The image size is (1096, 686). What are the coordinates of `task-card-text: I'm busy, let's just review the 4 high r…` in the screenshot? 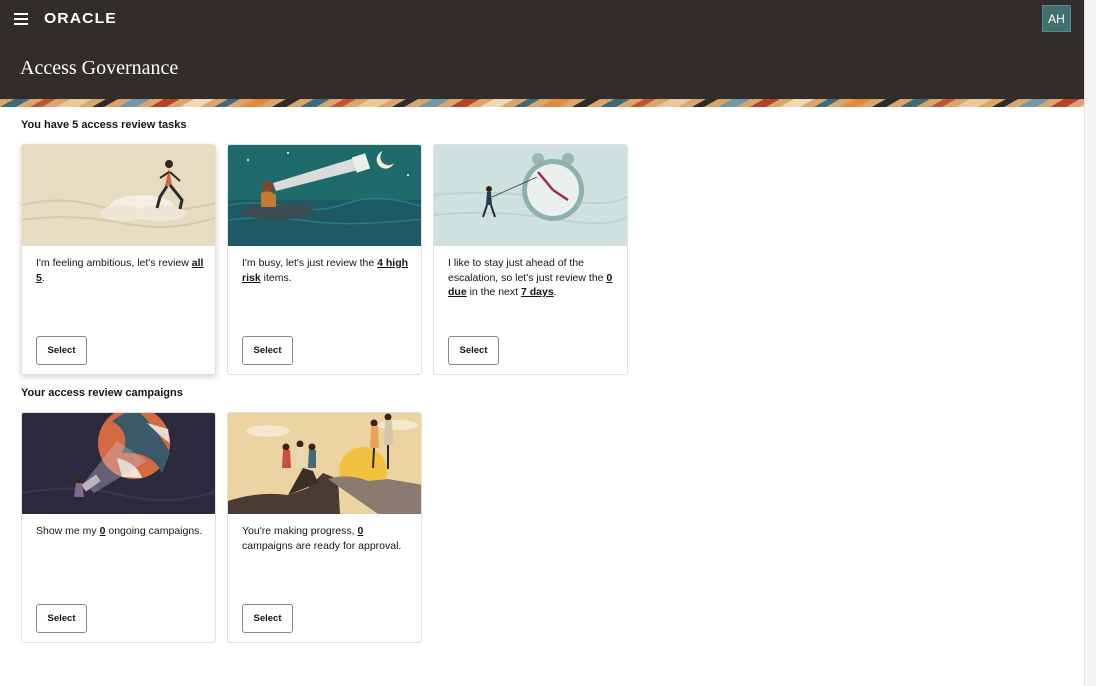 It's located at (325, 270).